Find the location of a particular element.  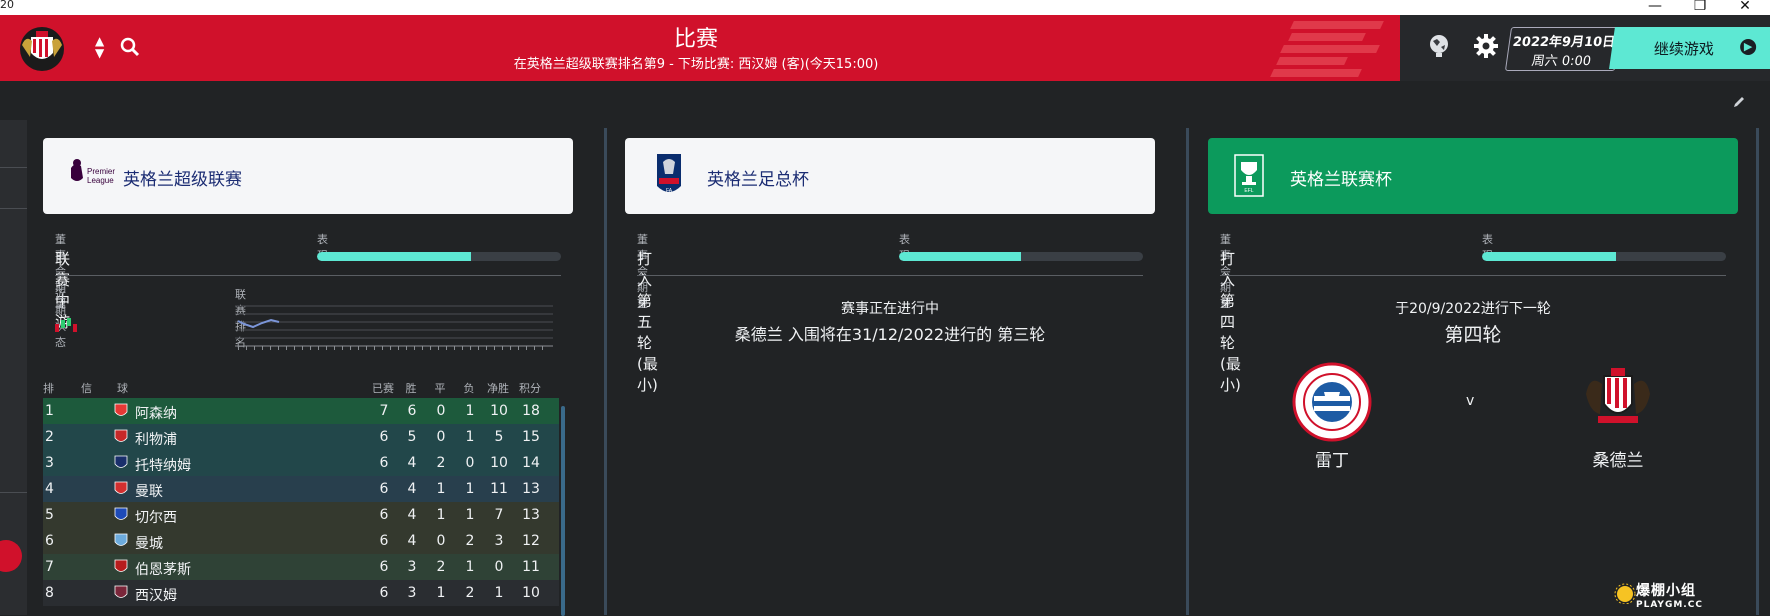

world-ball-icon is located at coordinates (1439, 48).